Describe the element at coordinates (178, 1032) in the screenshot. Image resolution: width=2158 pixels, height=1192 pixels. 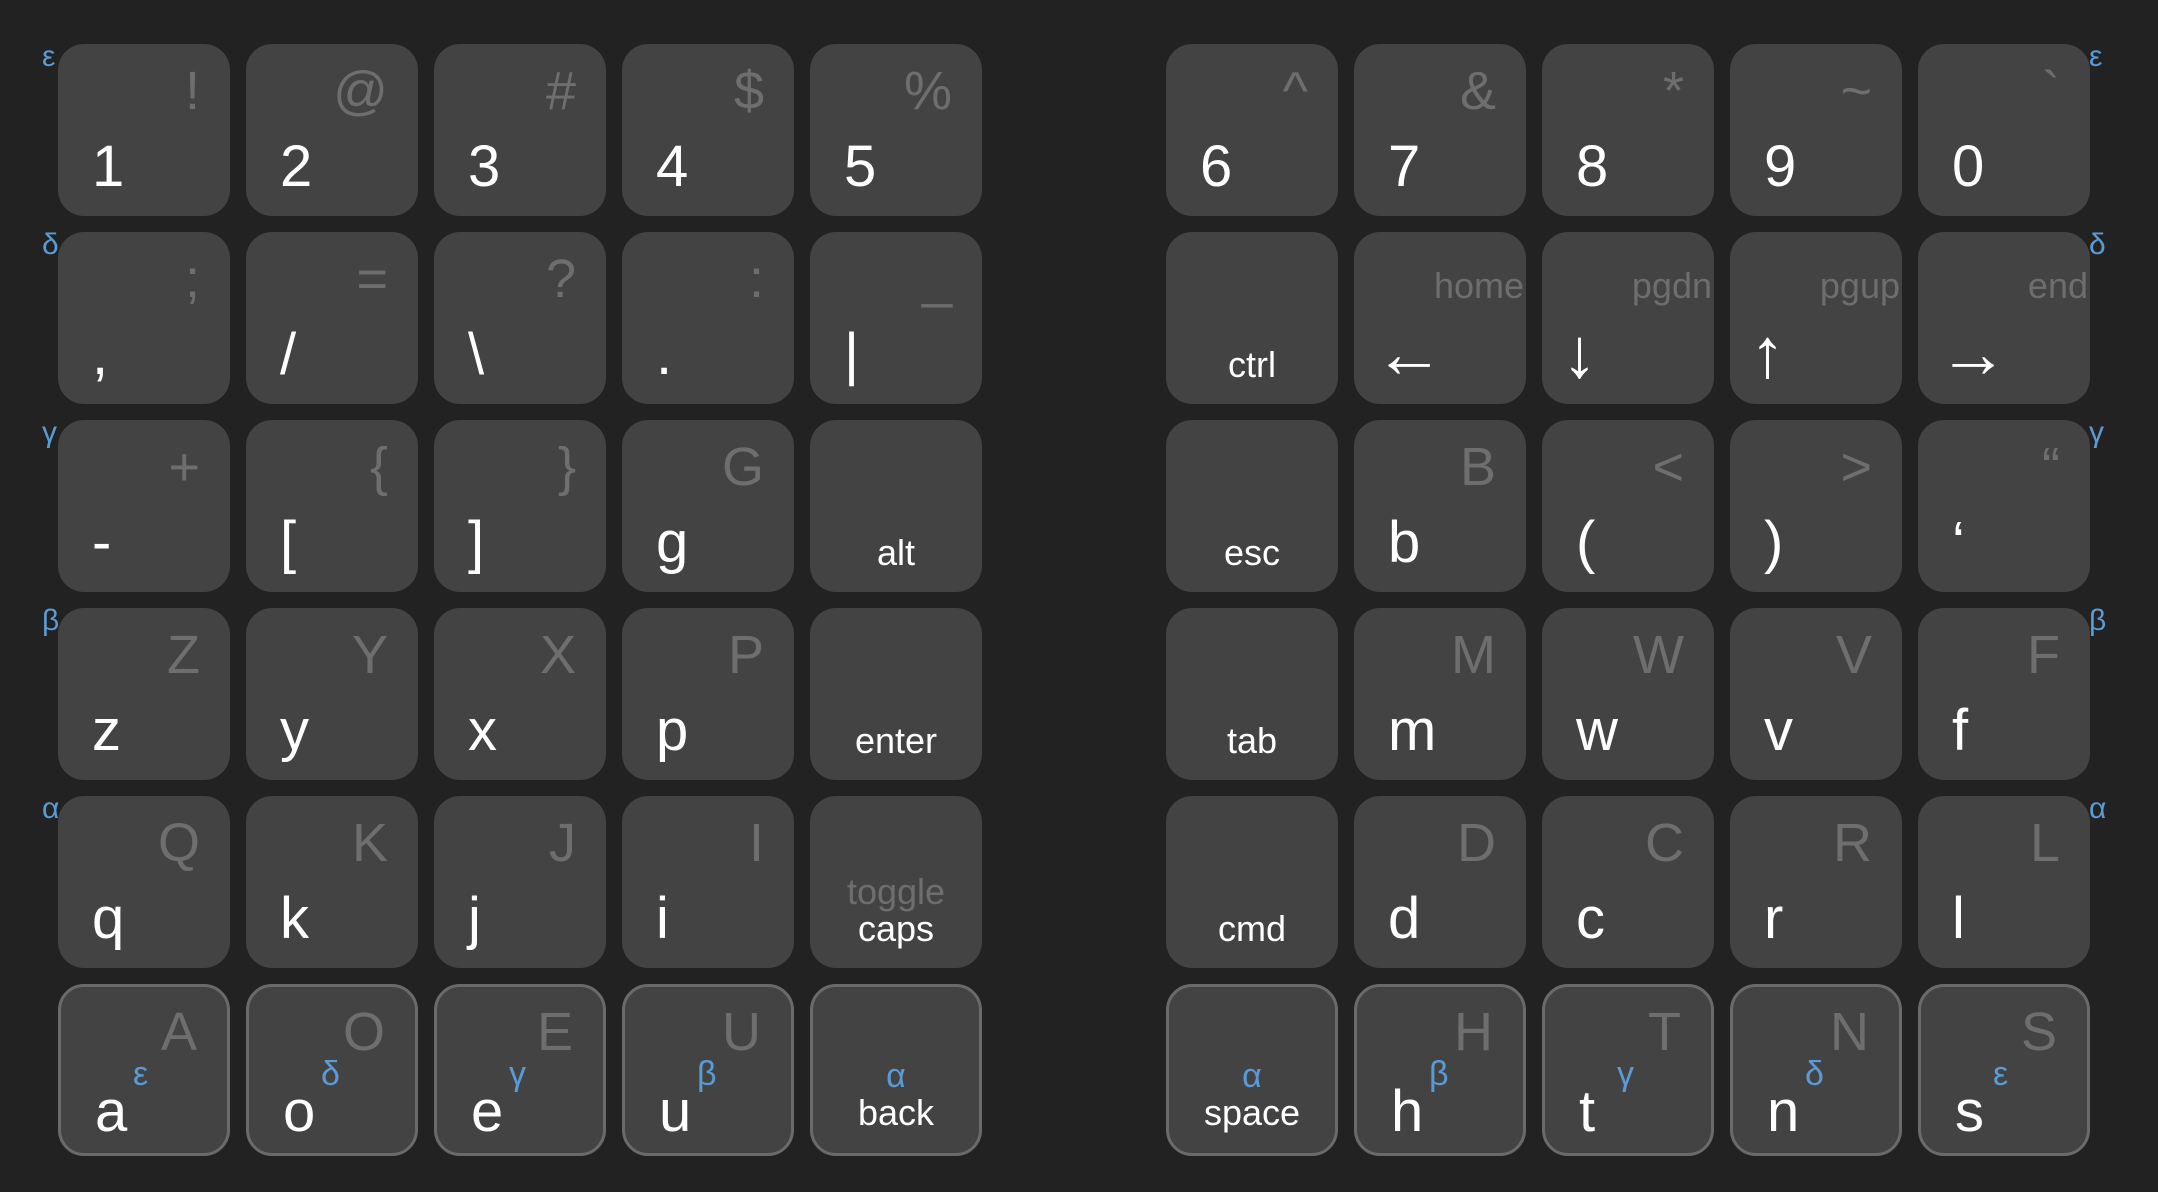
I see `shift-legend: A` at that location.